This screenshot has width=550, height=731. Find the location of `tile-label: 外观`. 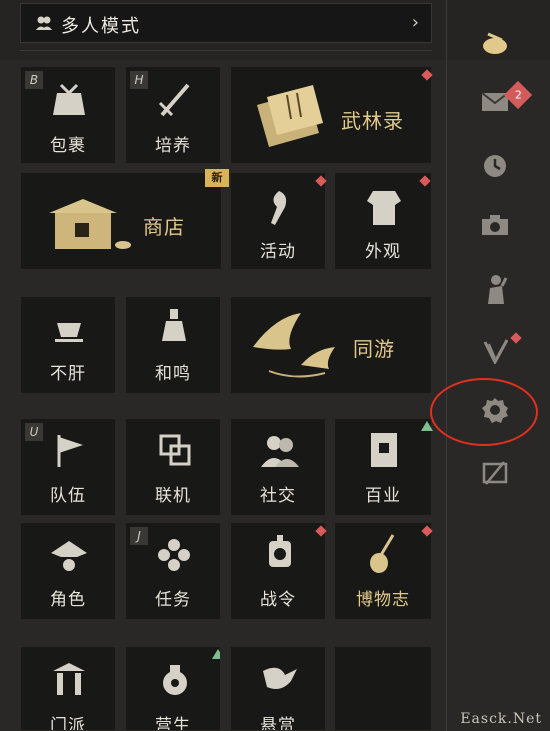

tile-label: 外观 is located at coordinates (383, 252).